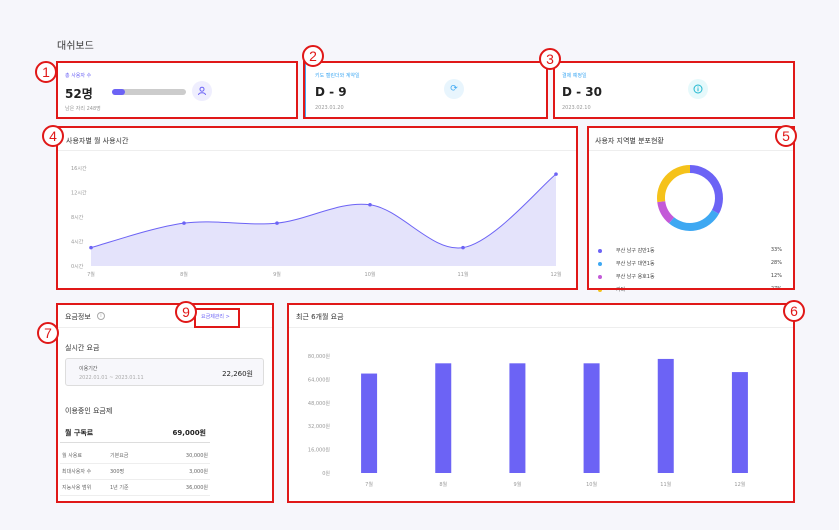 This screenshot has height=530, width=839. Describe the element at coordinates (186, 312) in the screenshot. I see `marker-9: 9` at that location.